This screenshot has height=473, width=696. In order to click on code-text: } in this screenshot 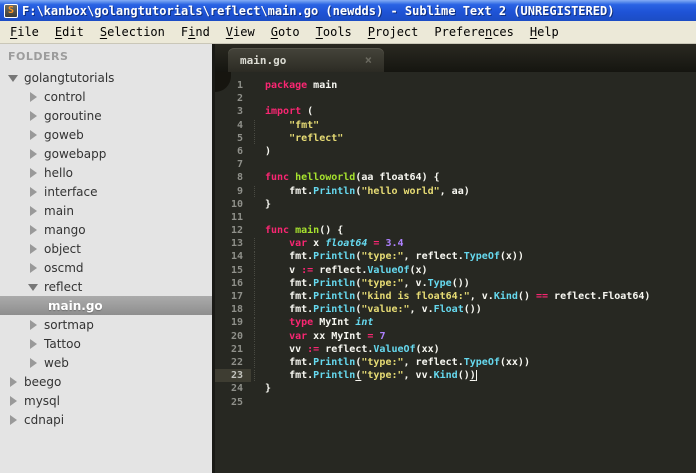, I will do `click(268, 204)`.